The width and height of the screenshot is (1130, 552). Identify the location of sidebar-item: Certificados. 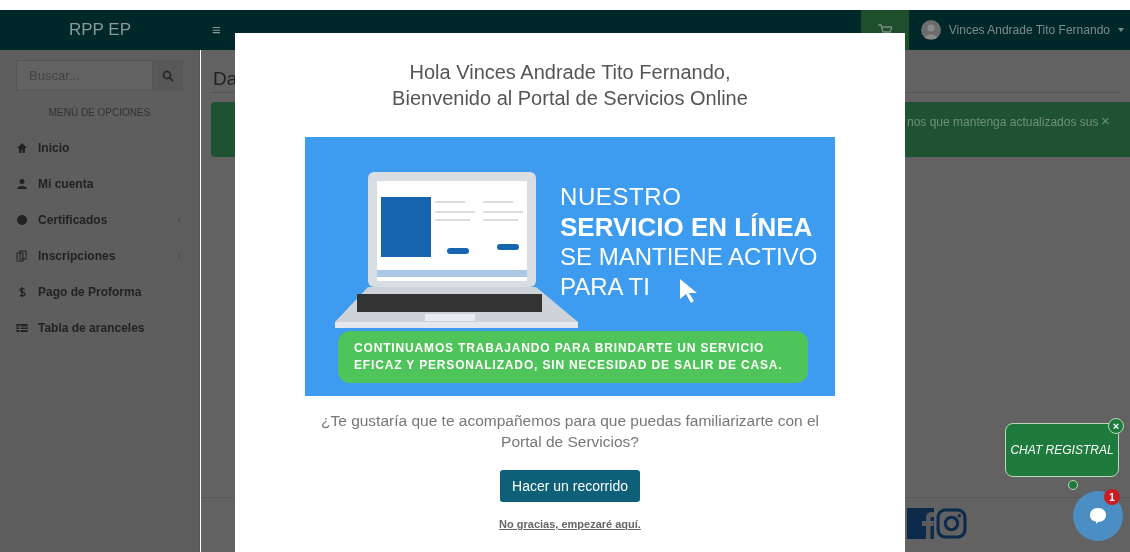
(99, 220).